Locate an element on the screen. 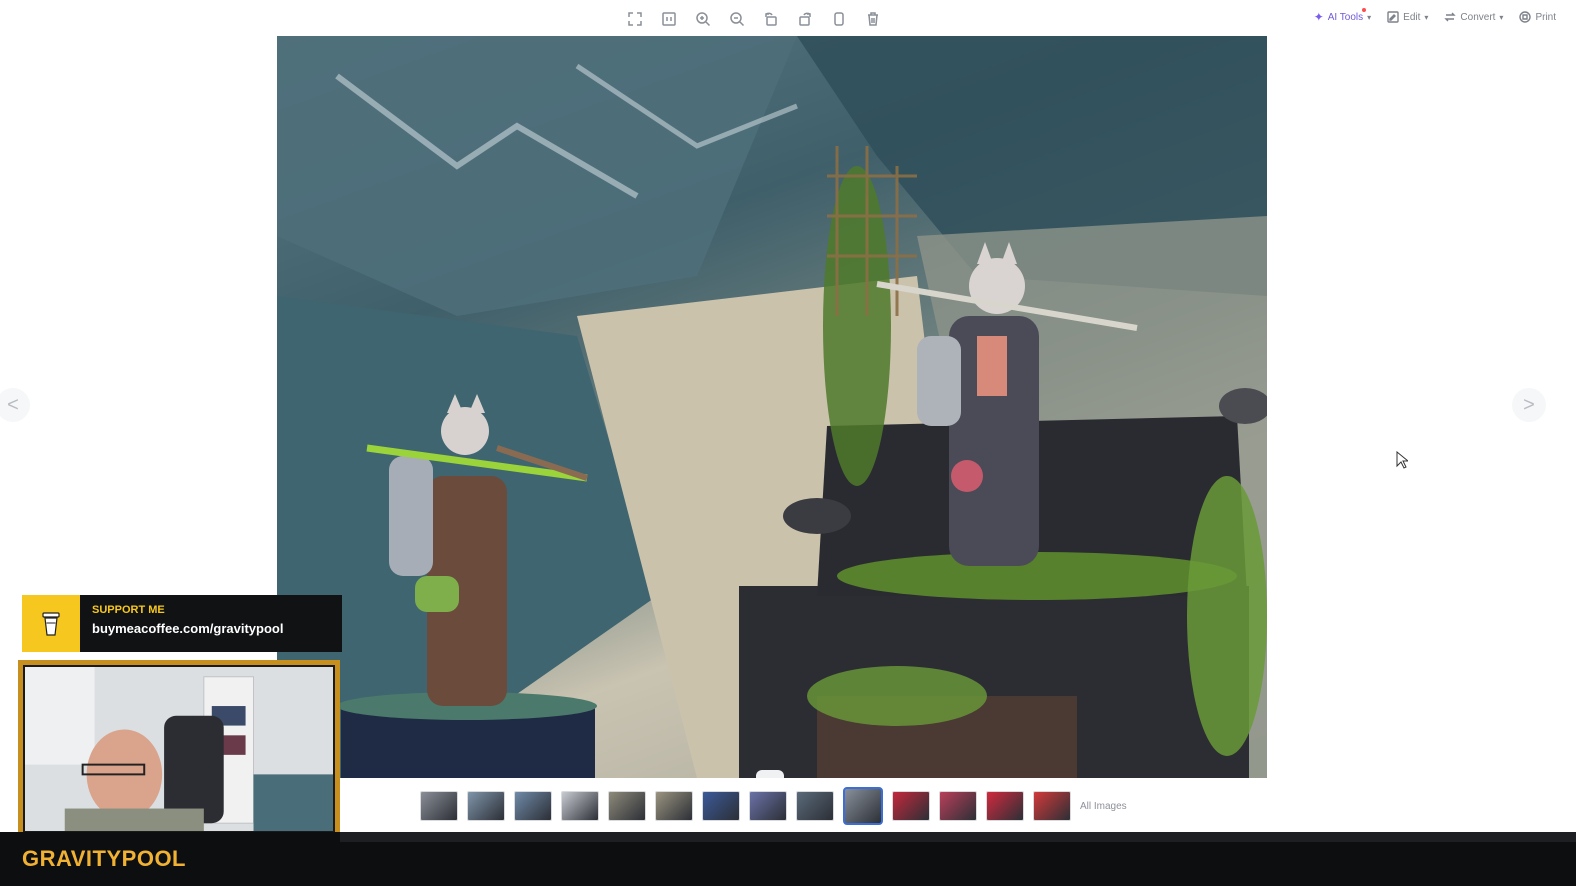 This screenshot has width=1576, height=886. fit-screen-icon is located at coordinates (635, 19).